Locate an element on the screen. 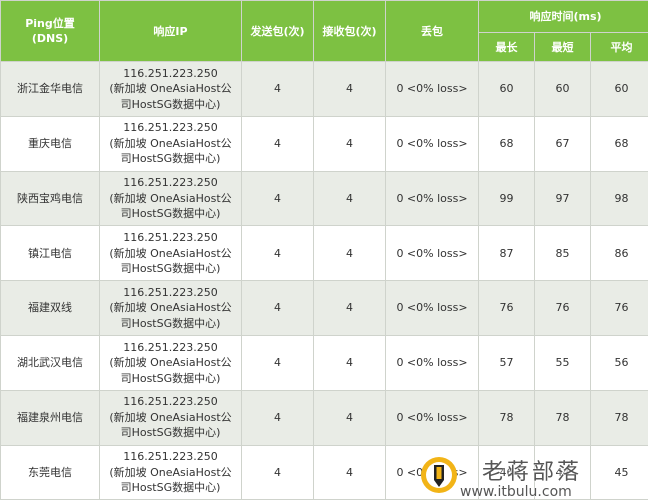  cell-location: 镇江电信 is located at coordinates (50, 253).